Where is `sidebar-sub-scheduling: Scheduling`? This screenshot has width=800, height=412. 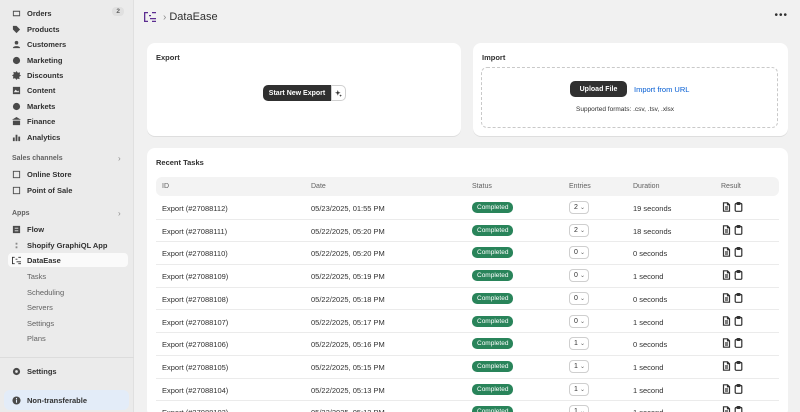 sidebar-sub-scheduling: Scheduling is located at coordinates (45, 292).